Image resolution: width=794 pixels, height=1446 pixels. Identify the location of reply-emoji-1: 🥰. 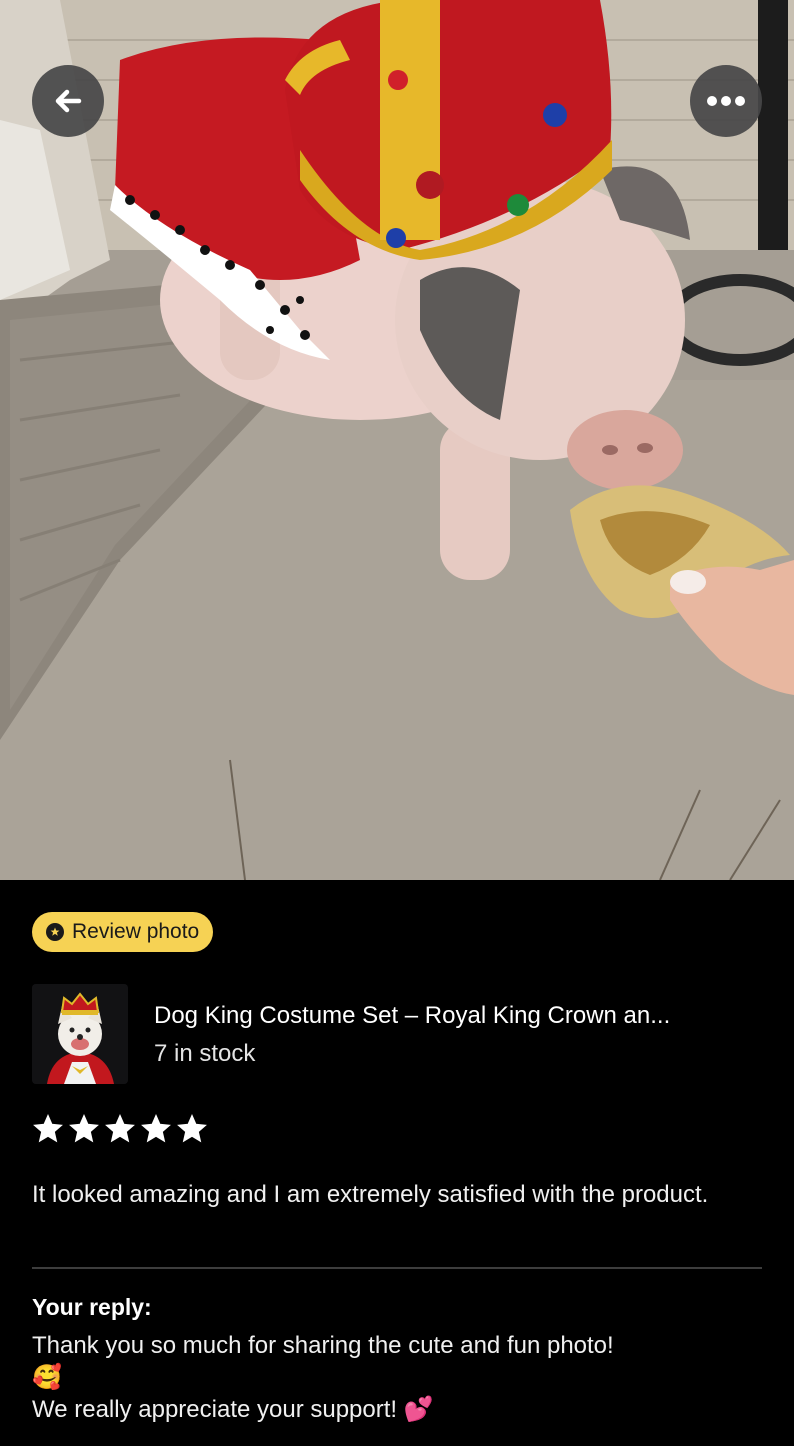
(47, 1377).